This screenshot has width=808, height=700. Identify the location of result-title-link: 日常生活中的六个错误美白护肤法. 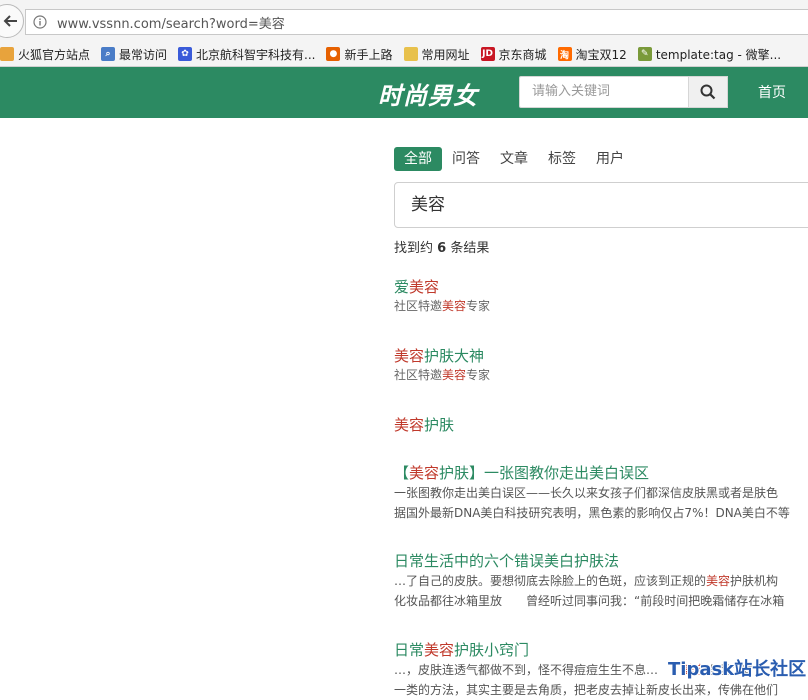
(601, 561).